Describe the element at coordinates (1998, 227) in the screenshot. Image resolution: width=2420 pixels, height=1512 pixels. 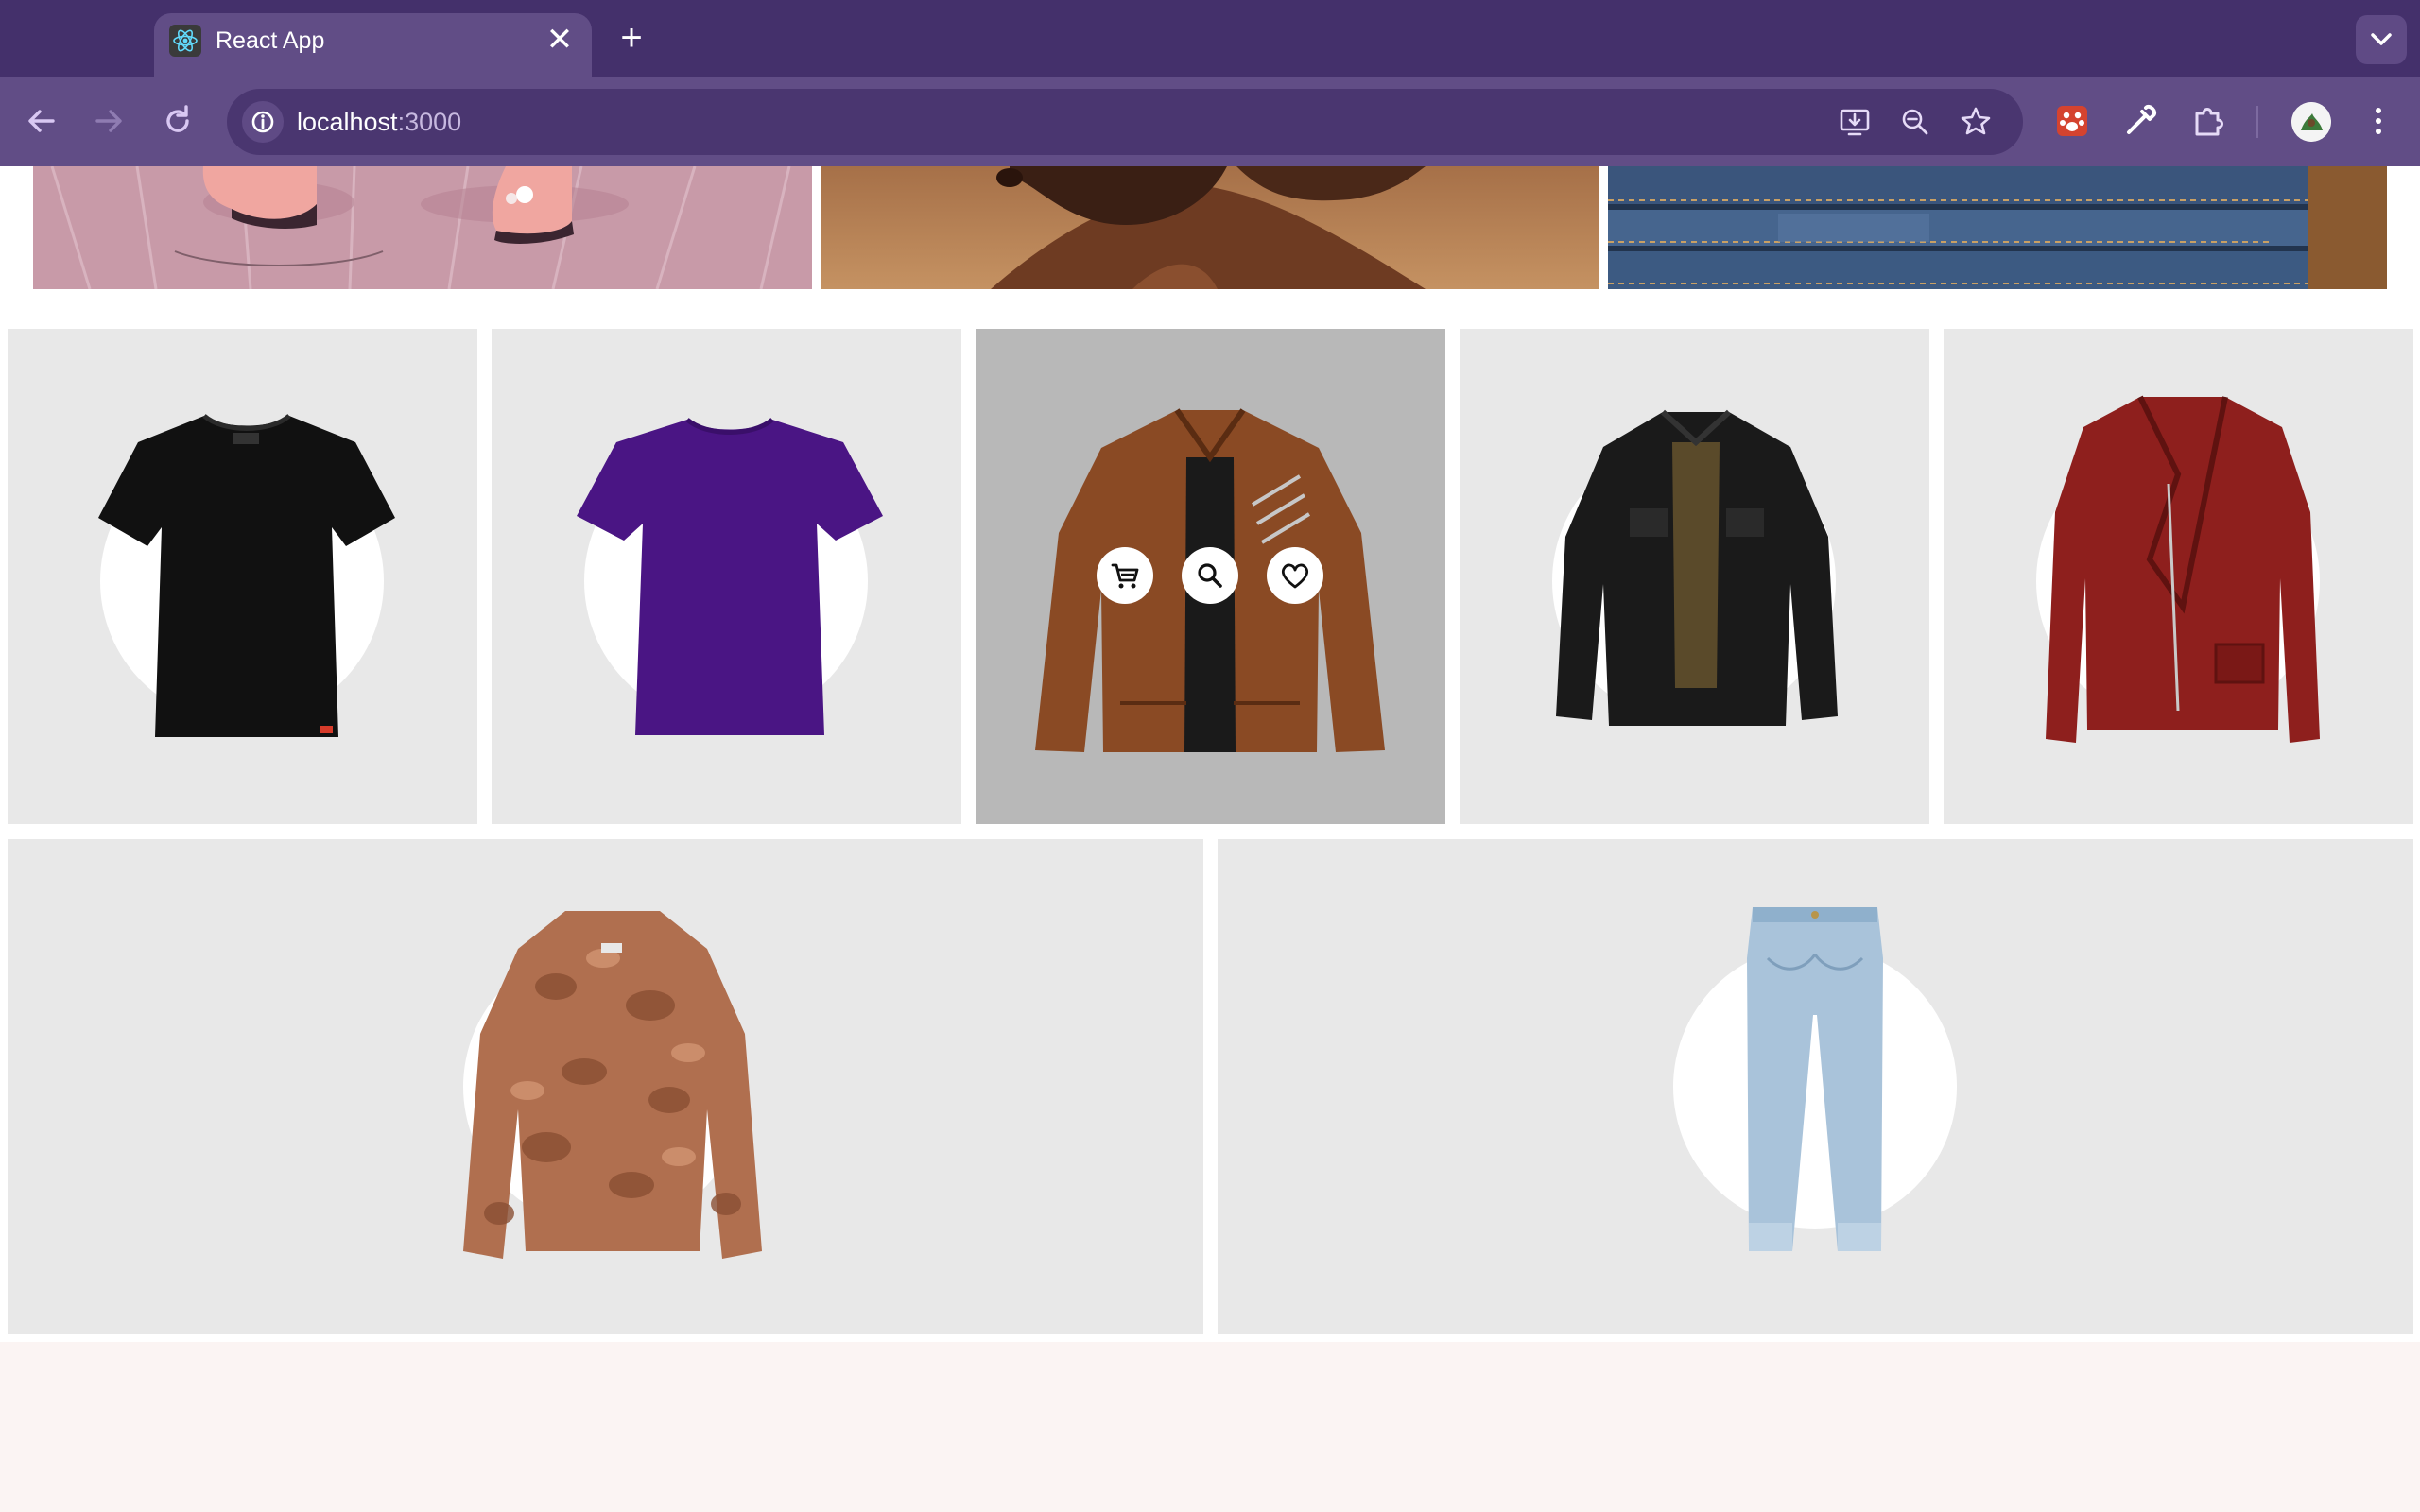
I see `jeans-banner` at that location.